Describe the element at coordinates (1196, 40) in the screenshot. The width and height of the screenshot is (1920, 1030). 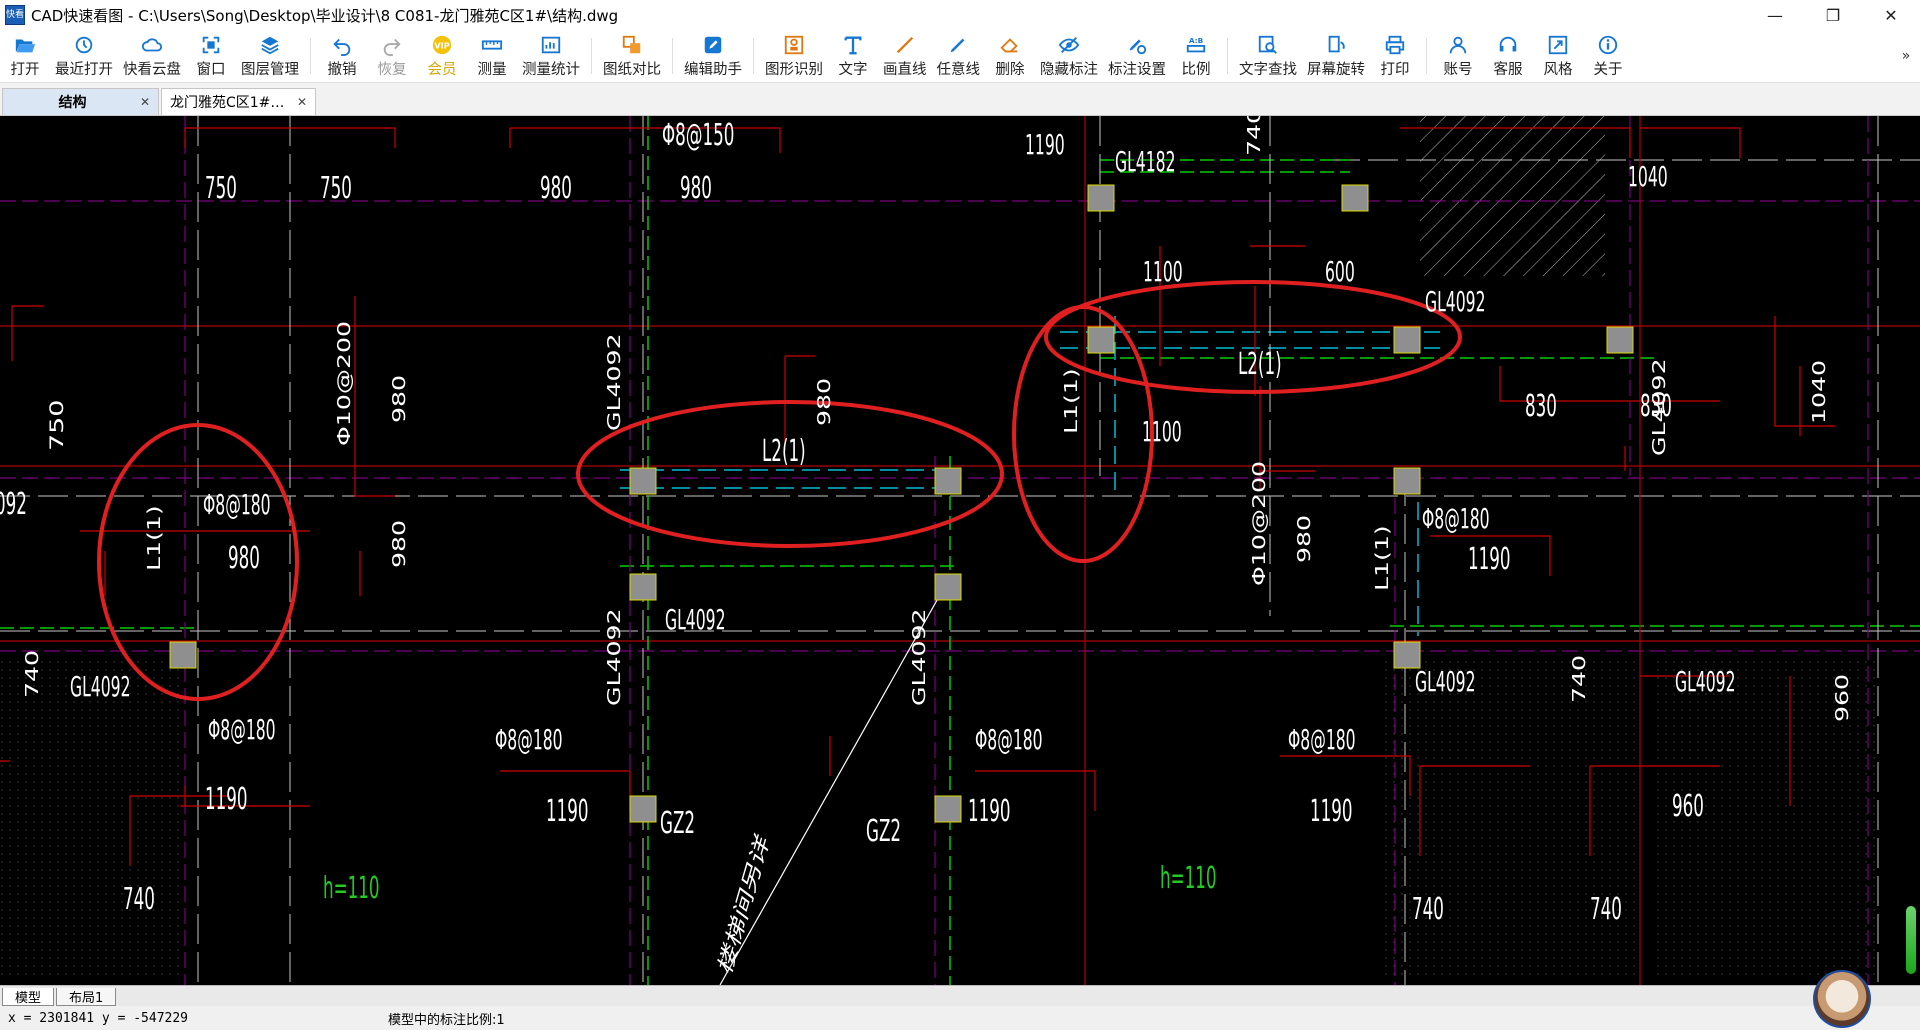
I see `svg-text: A:B` at that location.